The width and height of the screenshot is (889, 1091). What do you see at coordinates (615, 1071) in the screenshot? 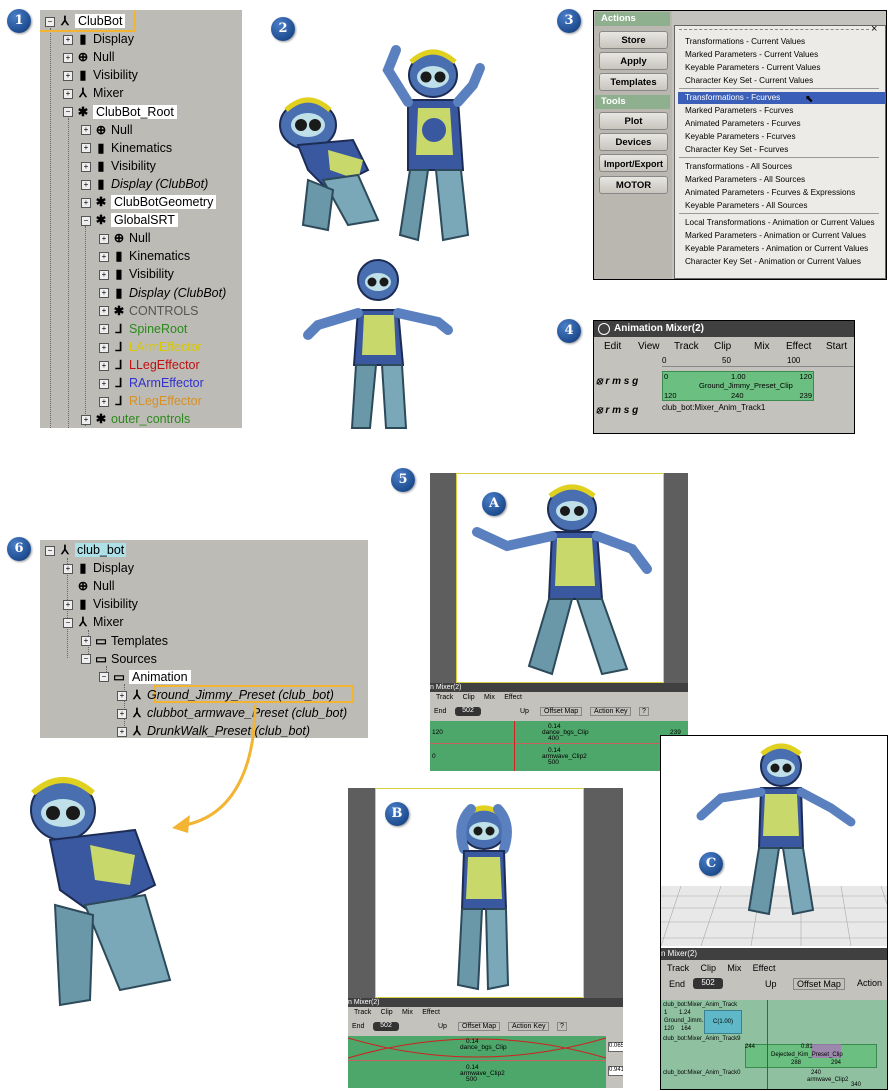
I see `weight-field-2: 0.941` at bounding box center [615, 1071].